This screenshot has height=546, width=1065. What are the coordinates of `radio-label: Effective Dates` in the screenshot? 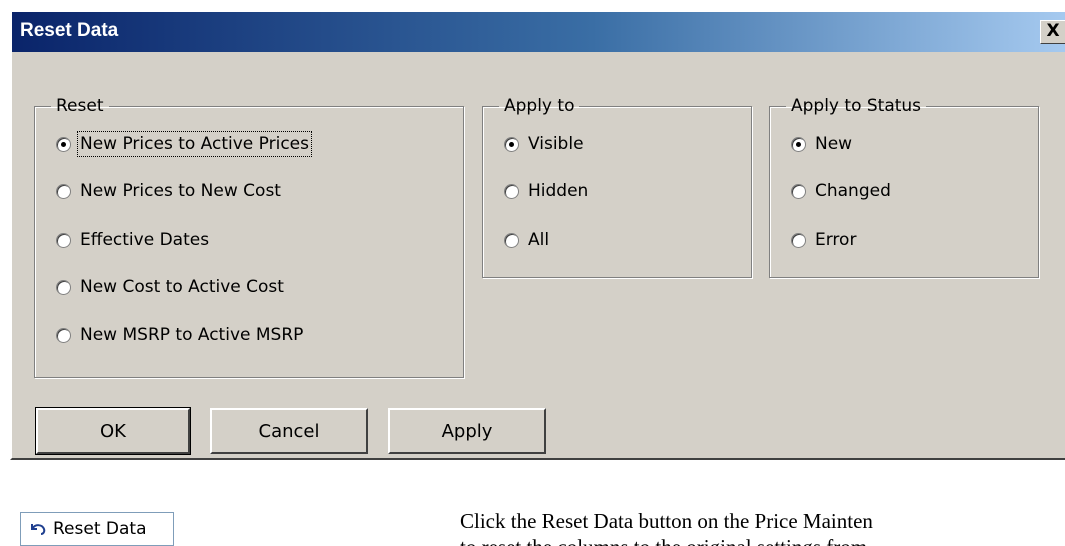 It's located at (145, 240).